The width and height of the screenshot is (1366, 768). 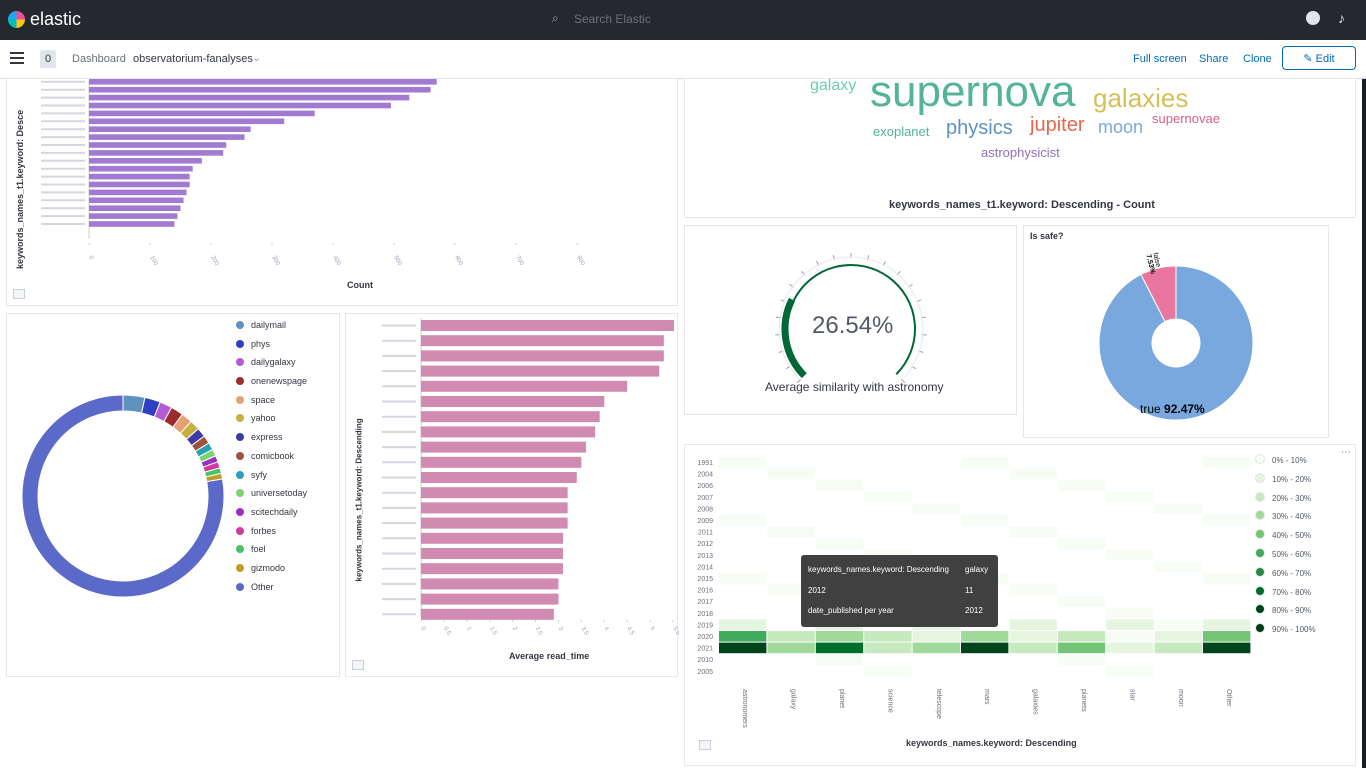 What do you see at coordinates (271, 572) in the screenshot?
I see `legend-item: gizmodo` at bounding box center [271, 572].